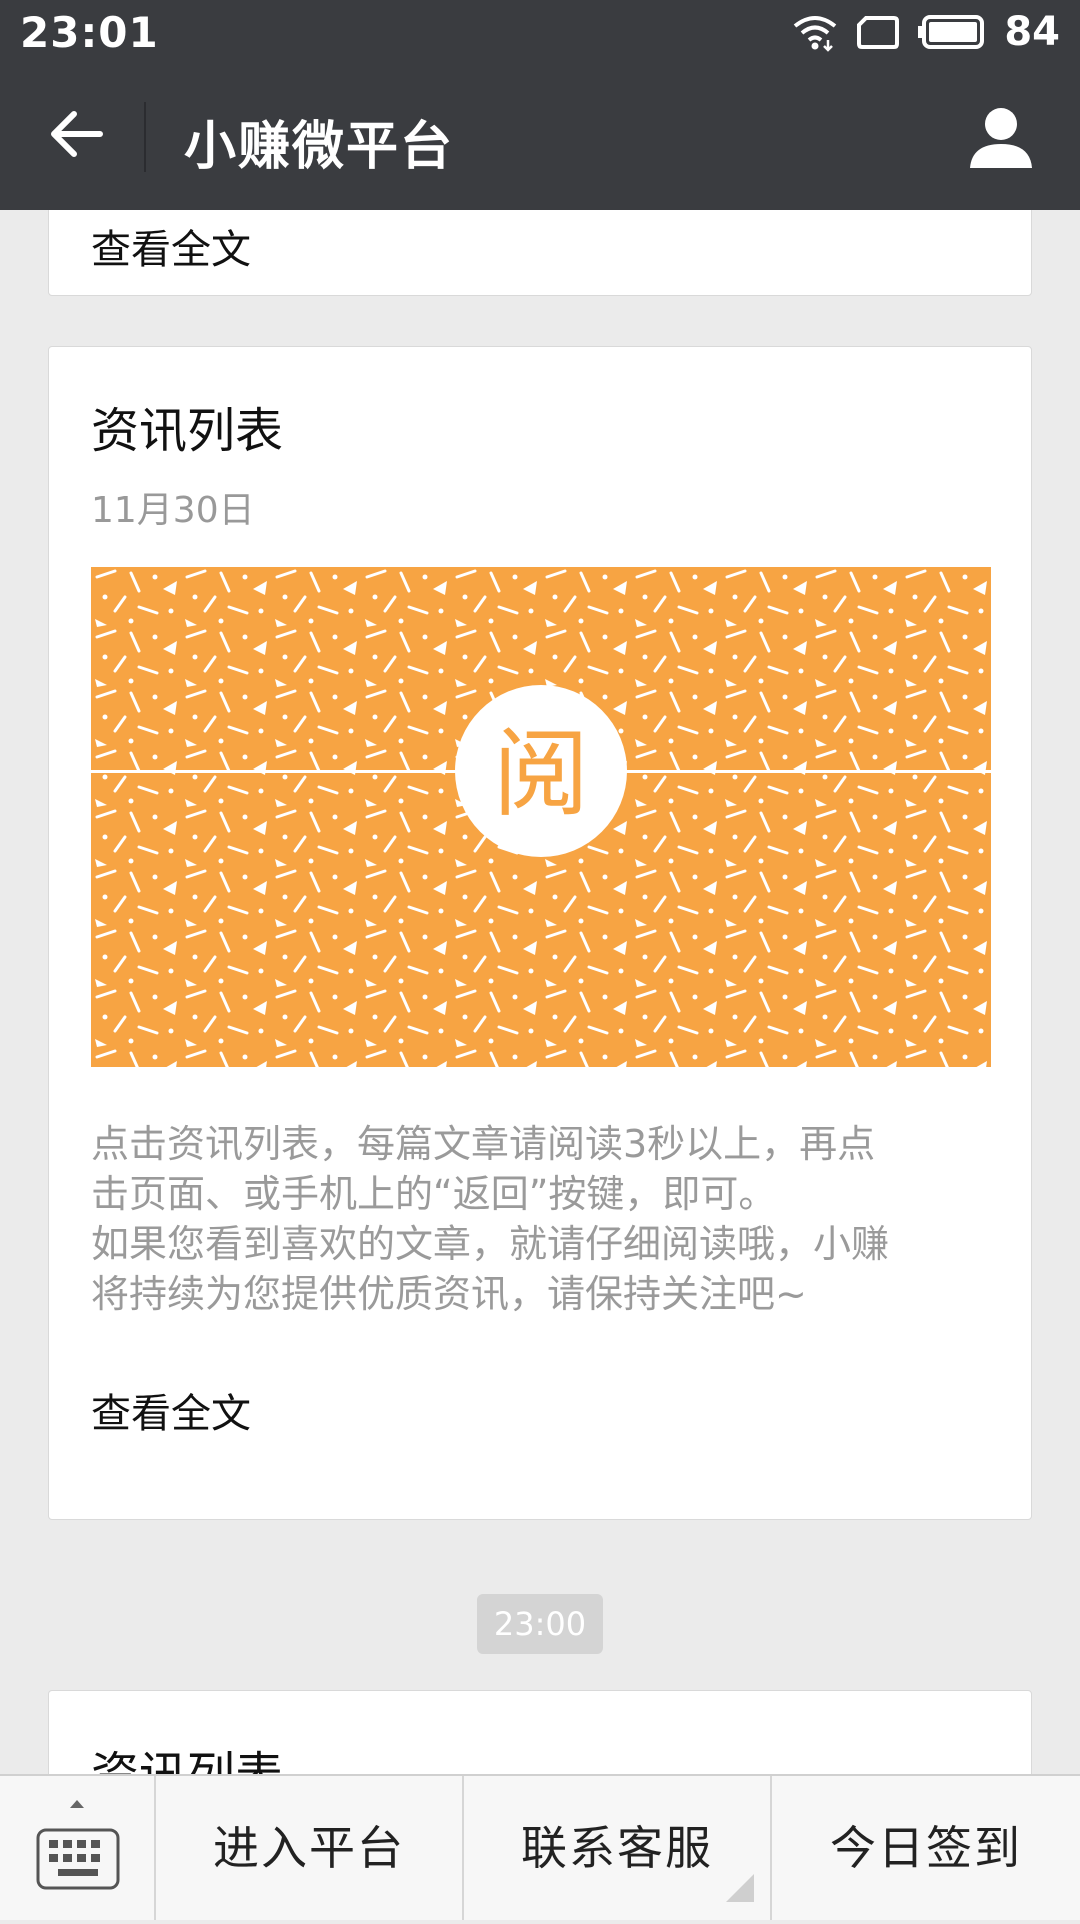  I want to click on banner-character: 阅, so click(541, 774).